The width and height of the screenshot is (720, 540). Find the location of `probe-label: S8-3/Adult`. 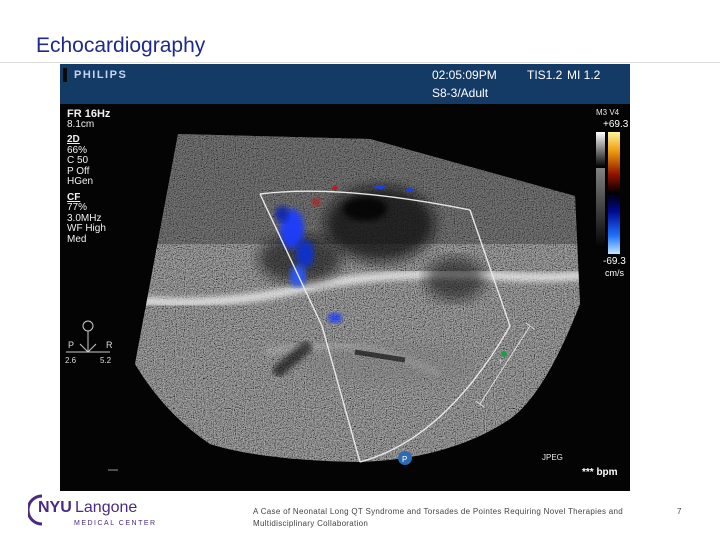

probe-label: S8-3/Adult is located at coordinates (460, 93).